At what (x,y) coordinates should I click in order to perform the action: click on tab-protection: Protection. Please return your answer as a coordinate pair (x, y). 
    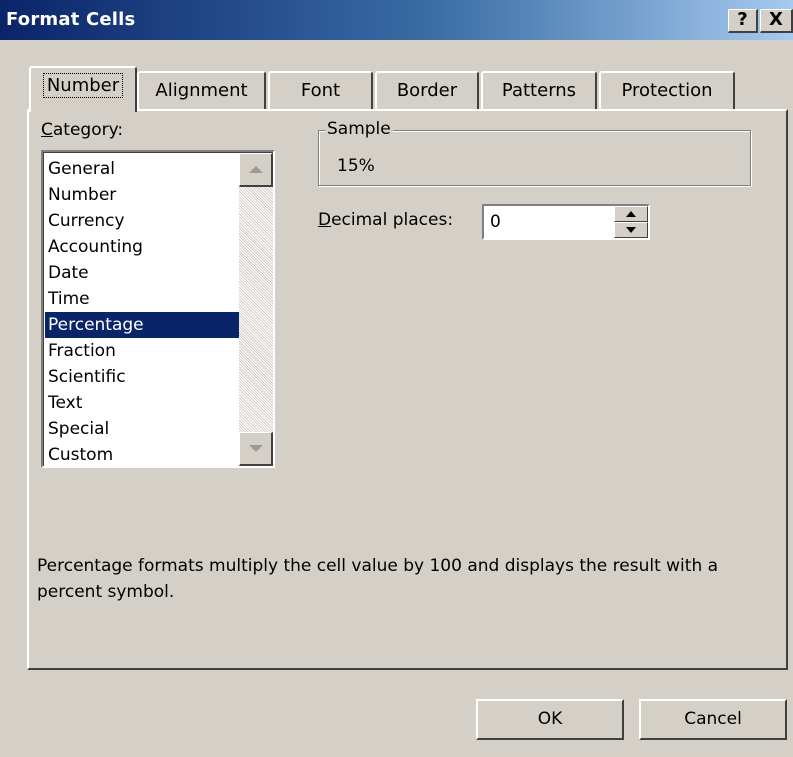
    Looking at the image, I should click on (667, 90).